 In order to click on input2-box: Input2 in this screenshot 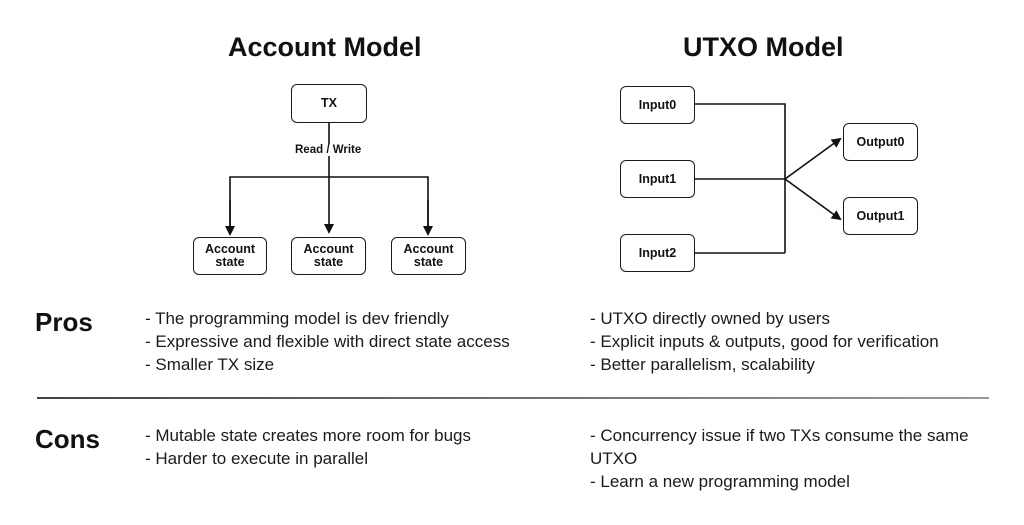, I will do `click(657, 253)`.